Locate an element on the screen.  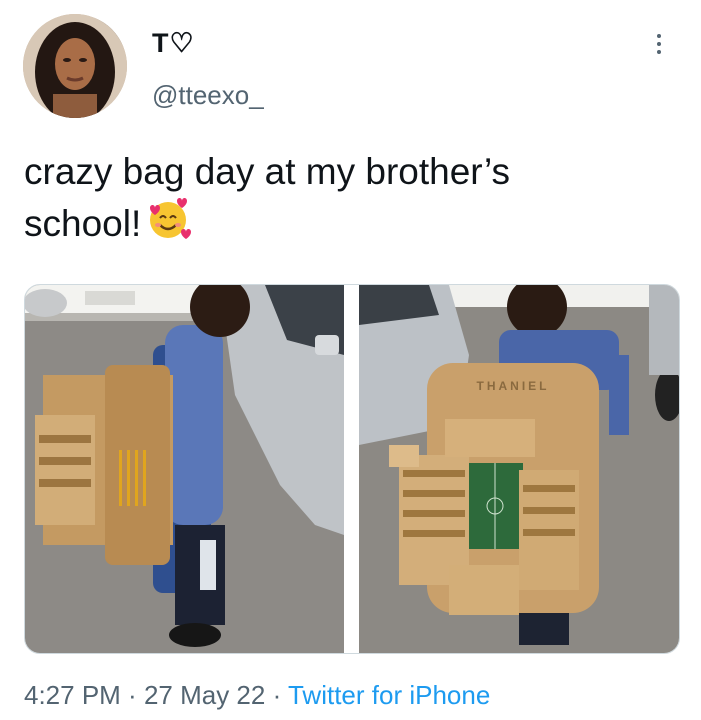
source-link: Twitter for iPhone is located at coordinates (389, 695).